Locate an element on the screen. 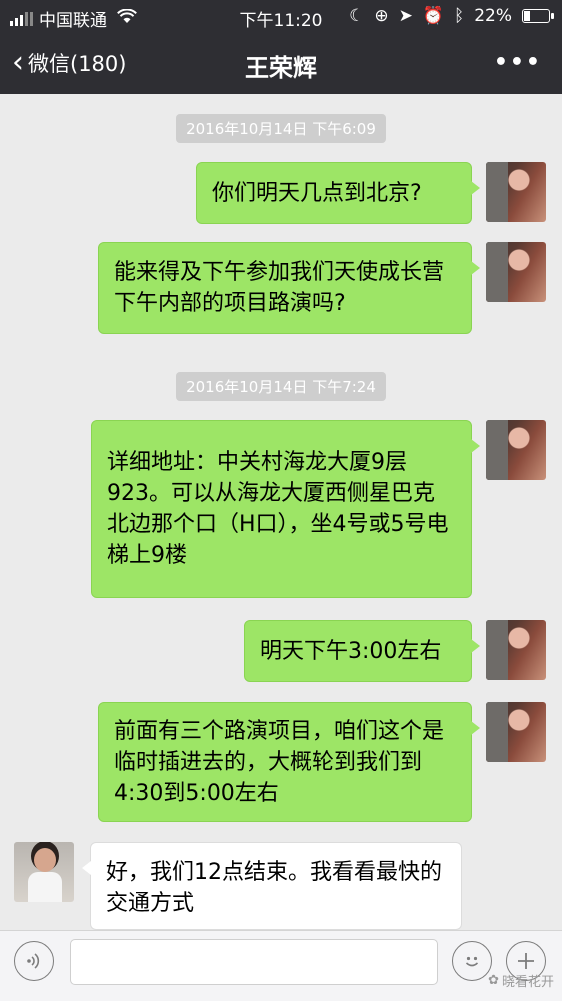  emoji-button is located at coordinates (472, 961).